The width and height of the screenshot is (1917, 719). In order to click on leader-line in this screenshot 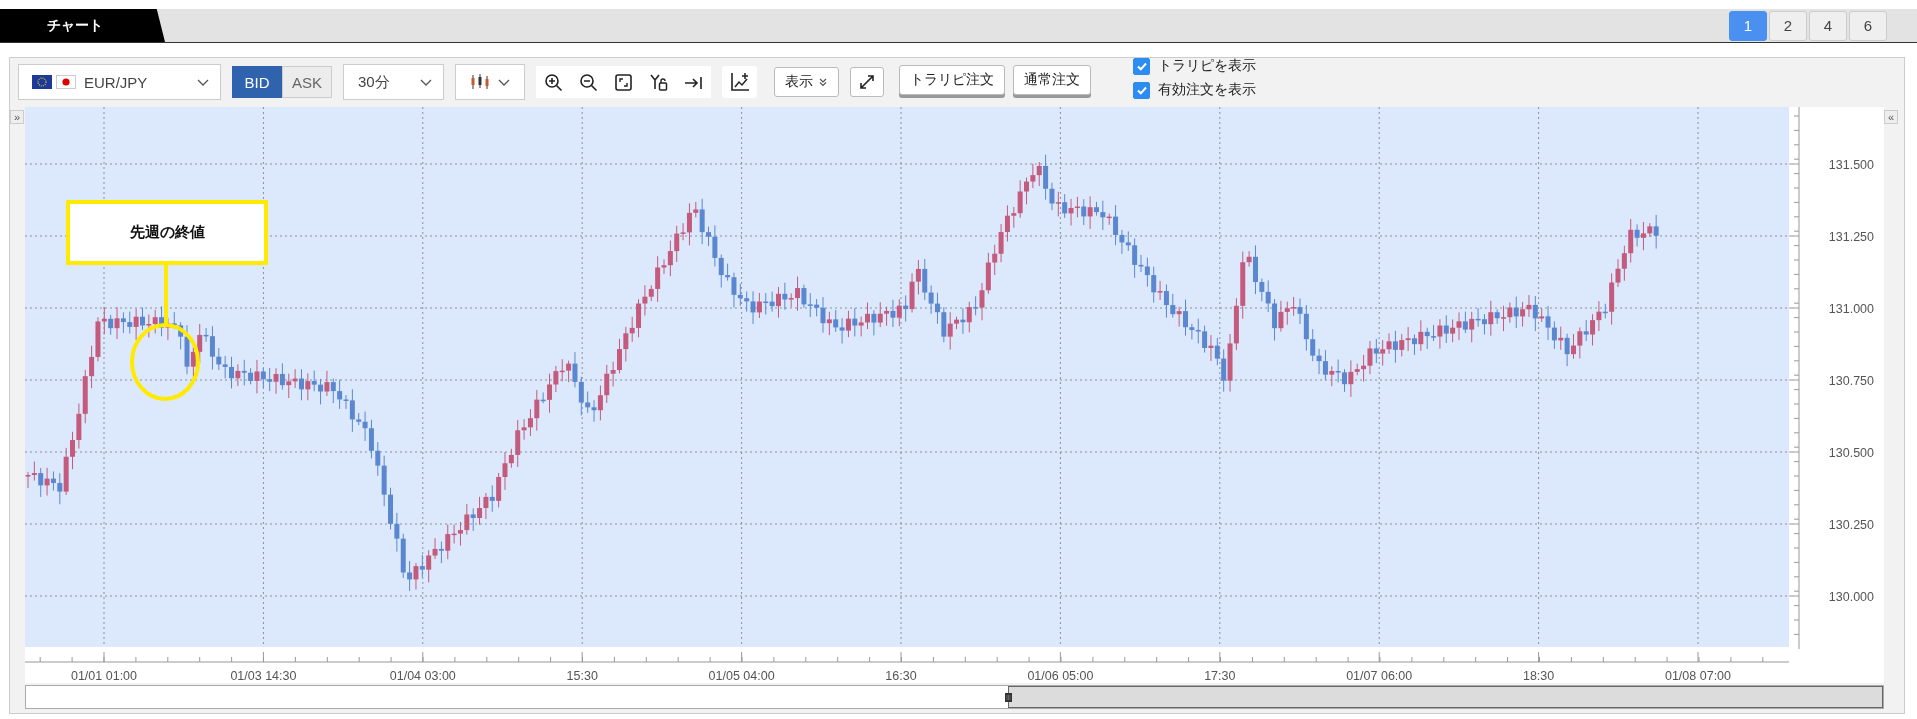, I will do `click(166, 295)`.